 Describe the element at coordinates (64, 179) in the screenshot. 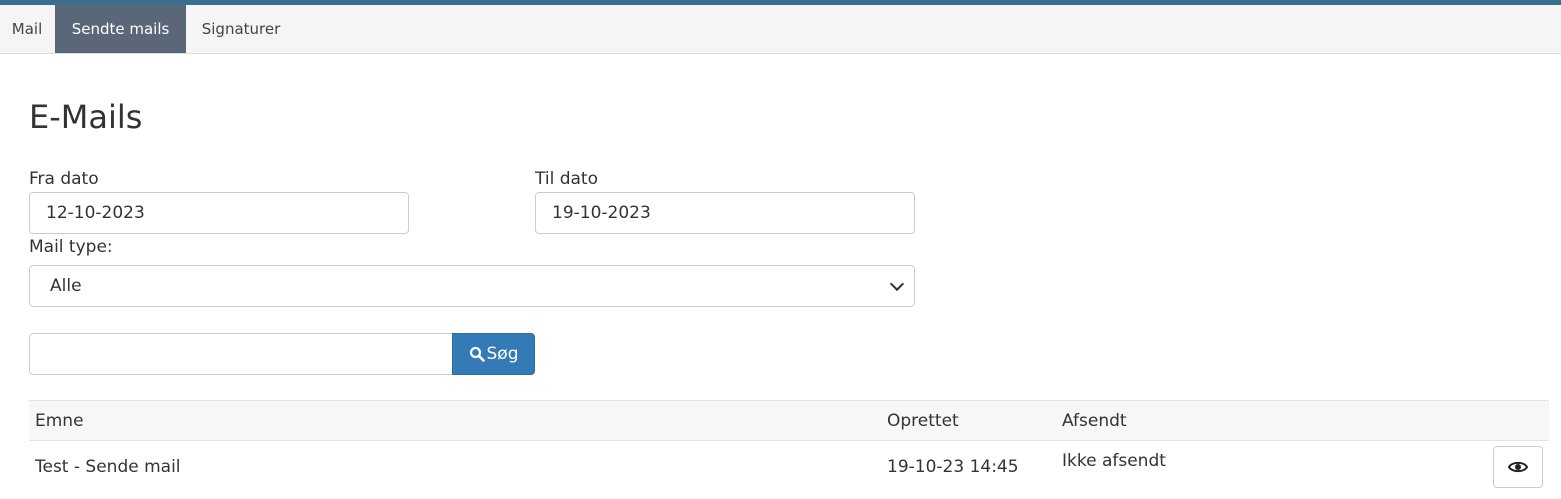

I see `from-date-label: Fra dato` at that location.